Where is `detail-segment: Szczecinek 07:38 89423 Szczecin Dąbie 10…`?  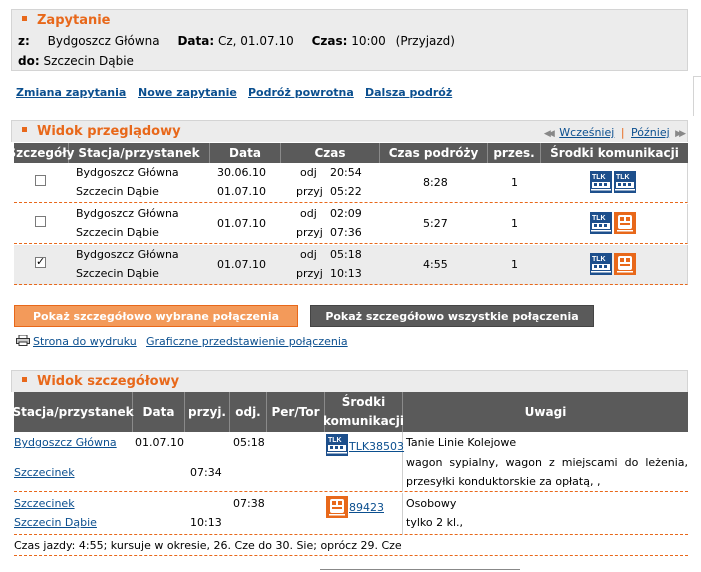 detail-segment: Szczecinek 07:38 89423 Szczecin Dąbie 10… is located at coordinates (351, 514).